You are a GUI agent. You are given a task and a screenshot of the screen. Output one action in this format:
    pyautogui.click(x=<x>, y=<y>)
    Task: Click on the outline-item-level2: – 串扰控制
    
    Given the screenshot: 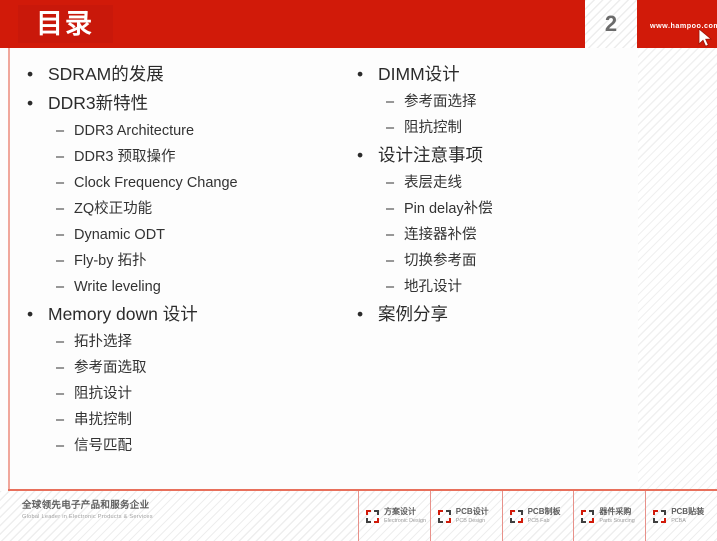 What is the action you would take?
    pyautogui.click(x=183, y=420)
    